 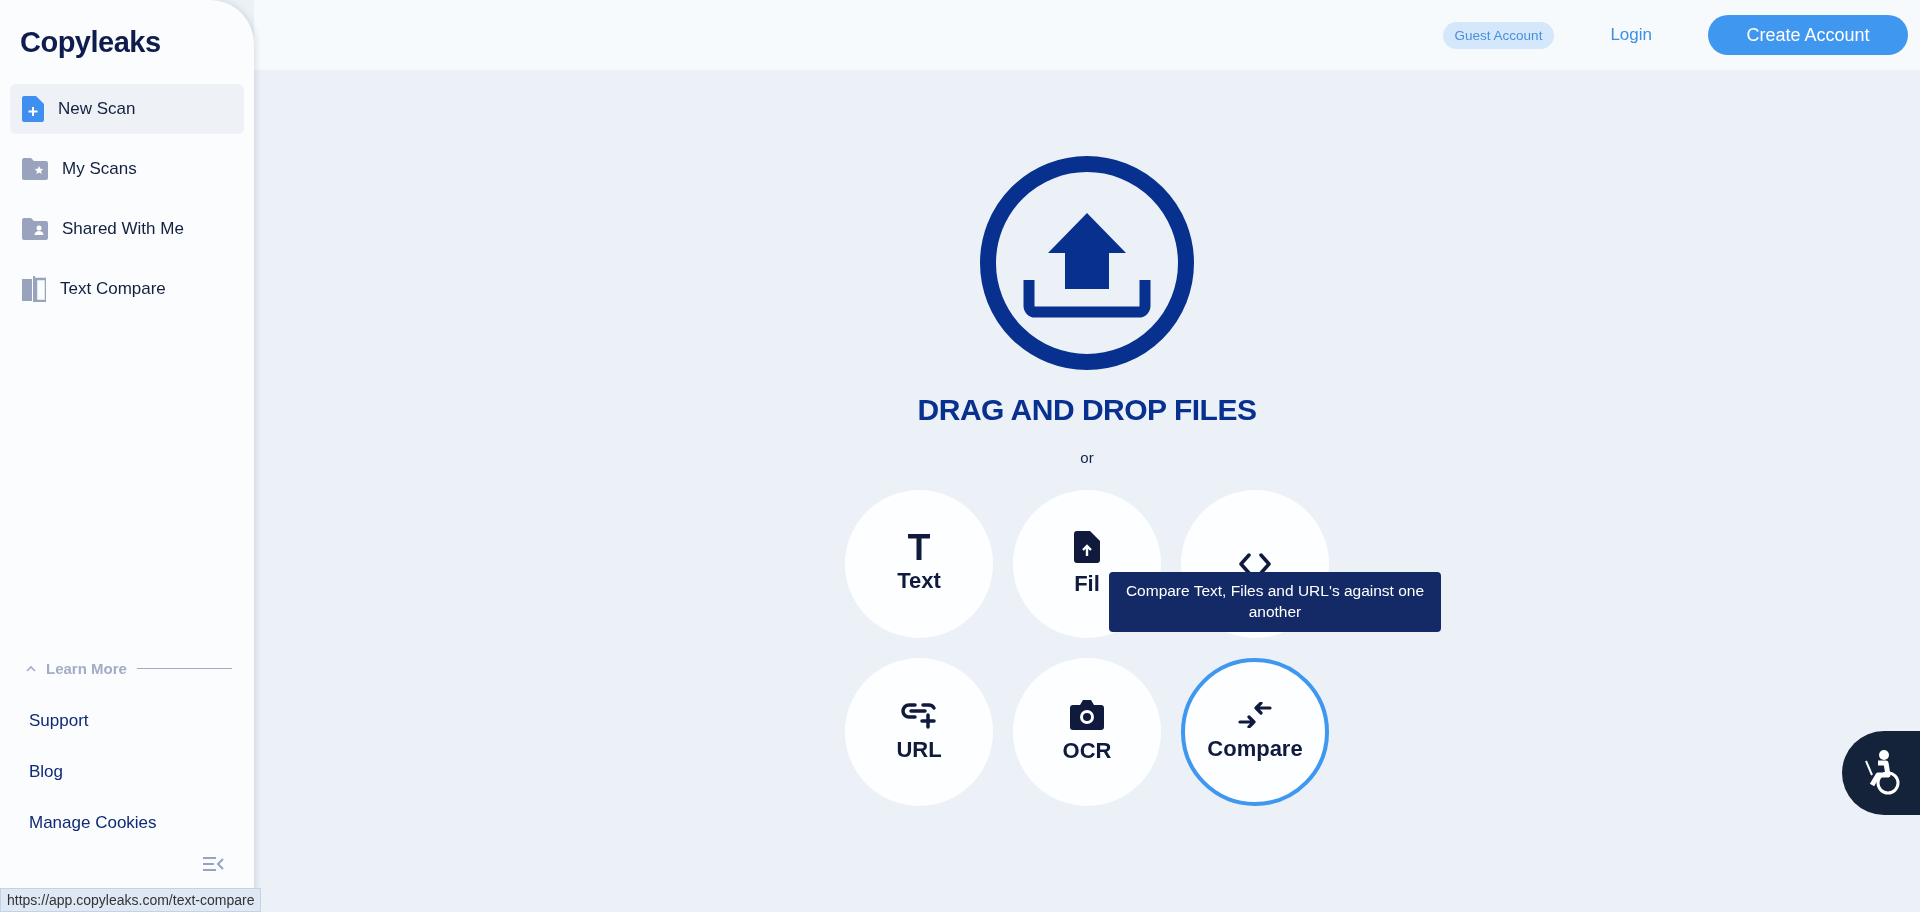 I want to click on star-folder-icon, so click(x=35, y=169).